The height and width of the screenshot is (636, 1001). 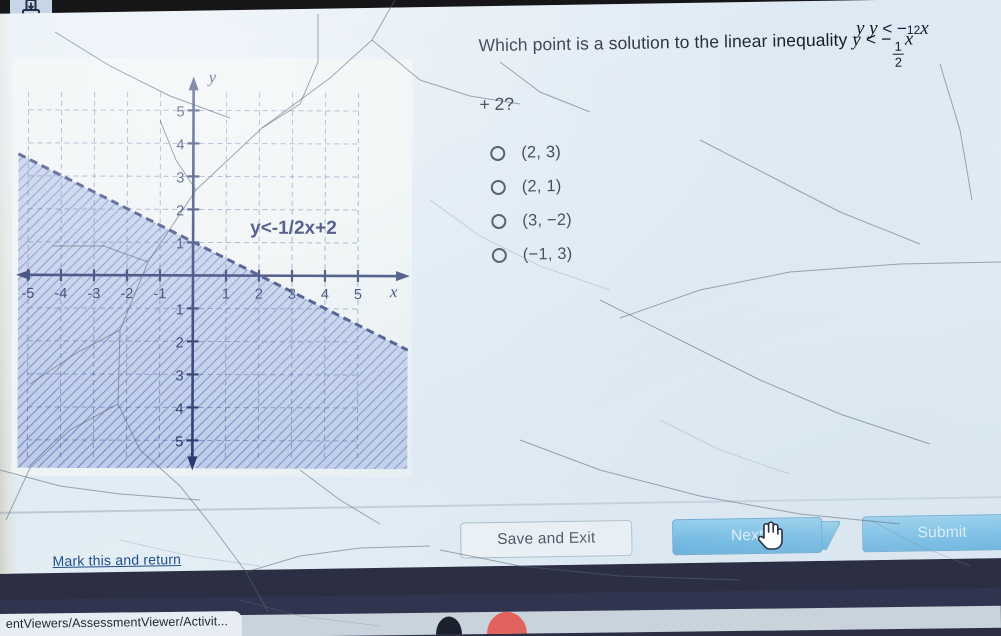 What do you see at coordinates (651, 150) in the screenshot?
I see `option-row: (2, 3)` at bounding box center [651, 150].